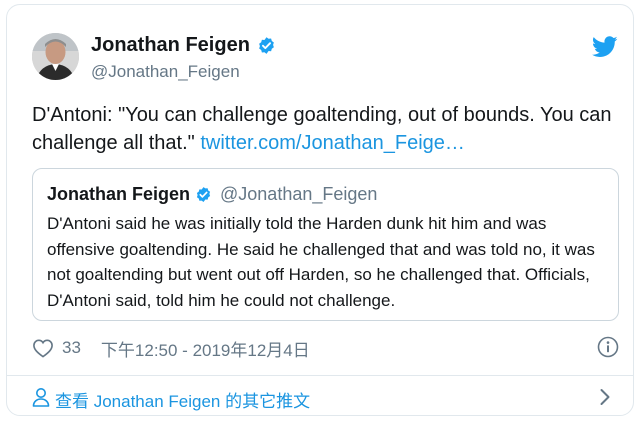  I want to click on person-icon, so click(41, 397).